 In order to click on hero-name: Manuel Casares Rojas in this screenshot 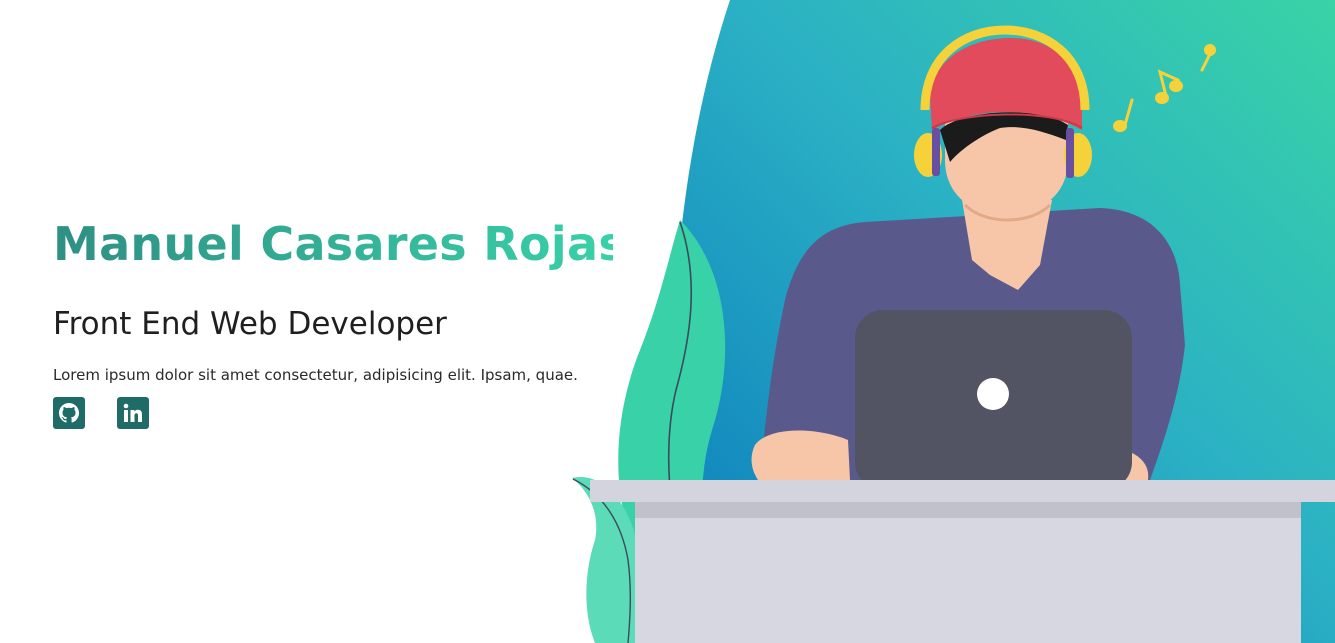, I will do `click(339, 244)`.